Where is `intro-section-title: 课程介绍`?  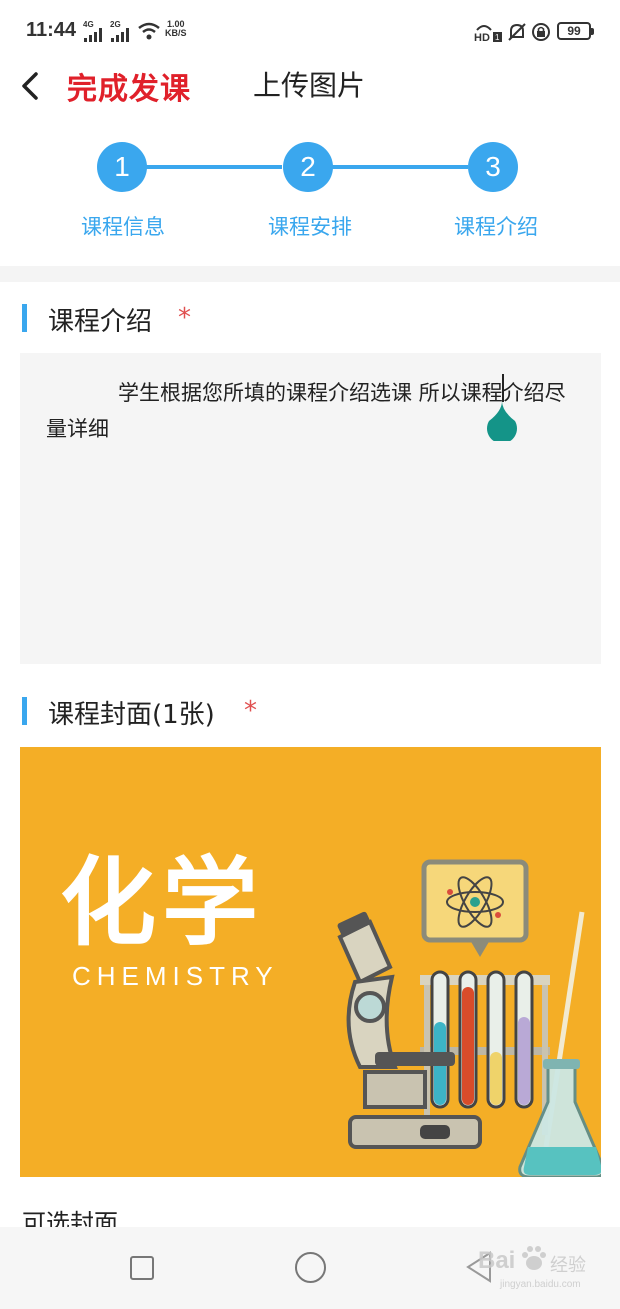
intro-section-title: 课程介绍 is located at coordinates (100, 322).